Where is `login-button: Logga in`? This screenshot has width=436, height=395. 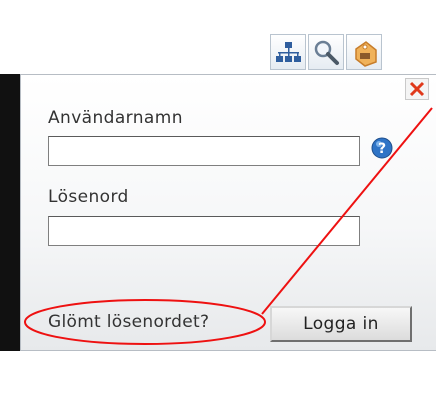
login-button: Logga in is located at coordinates (341, 324).